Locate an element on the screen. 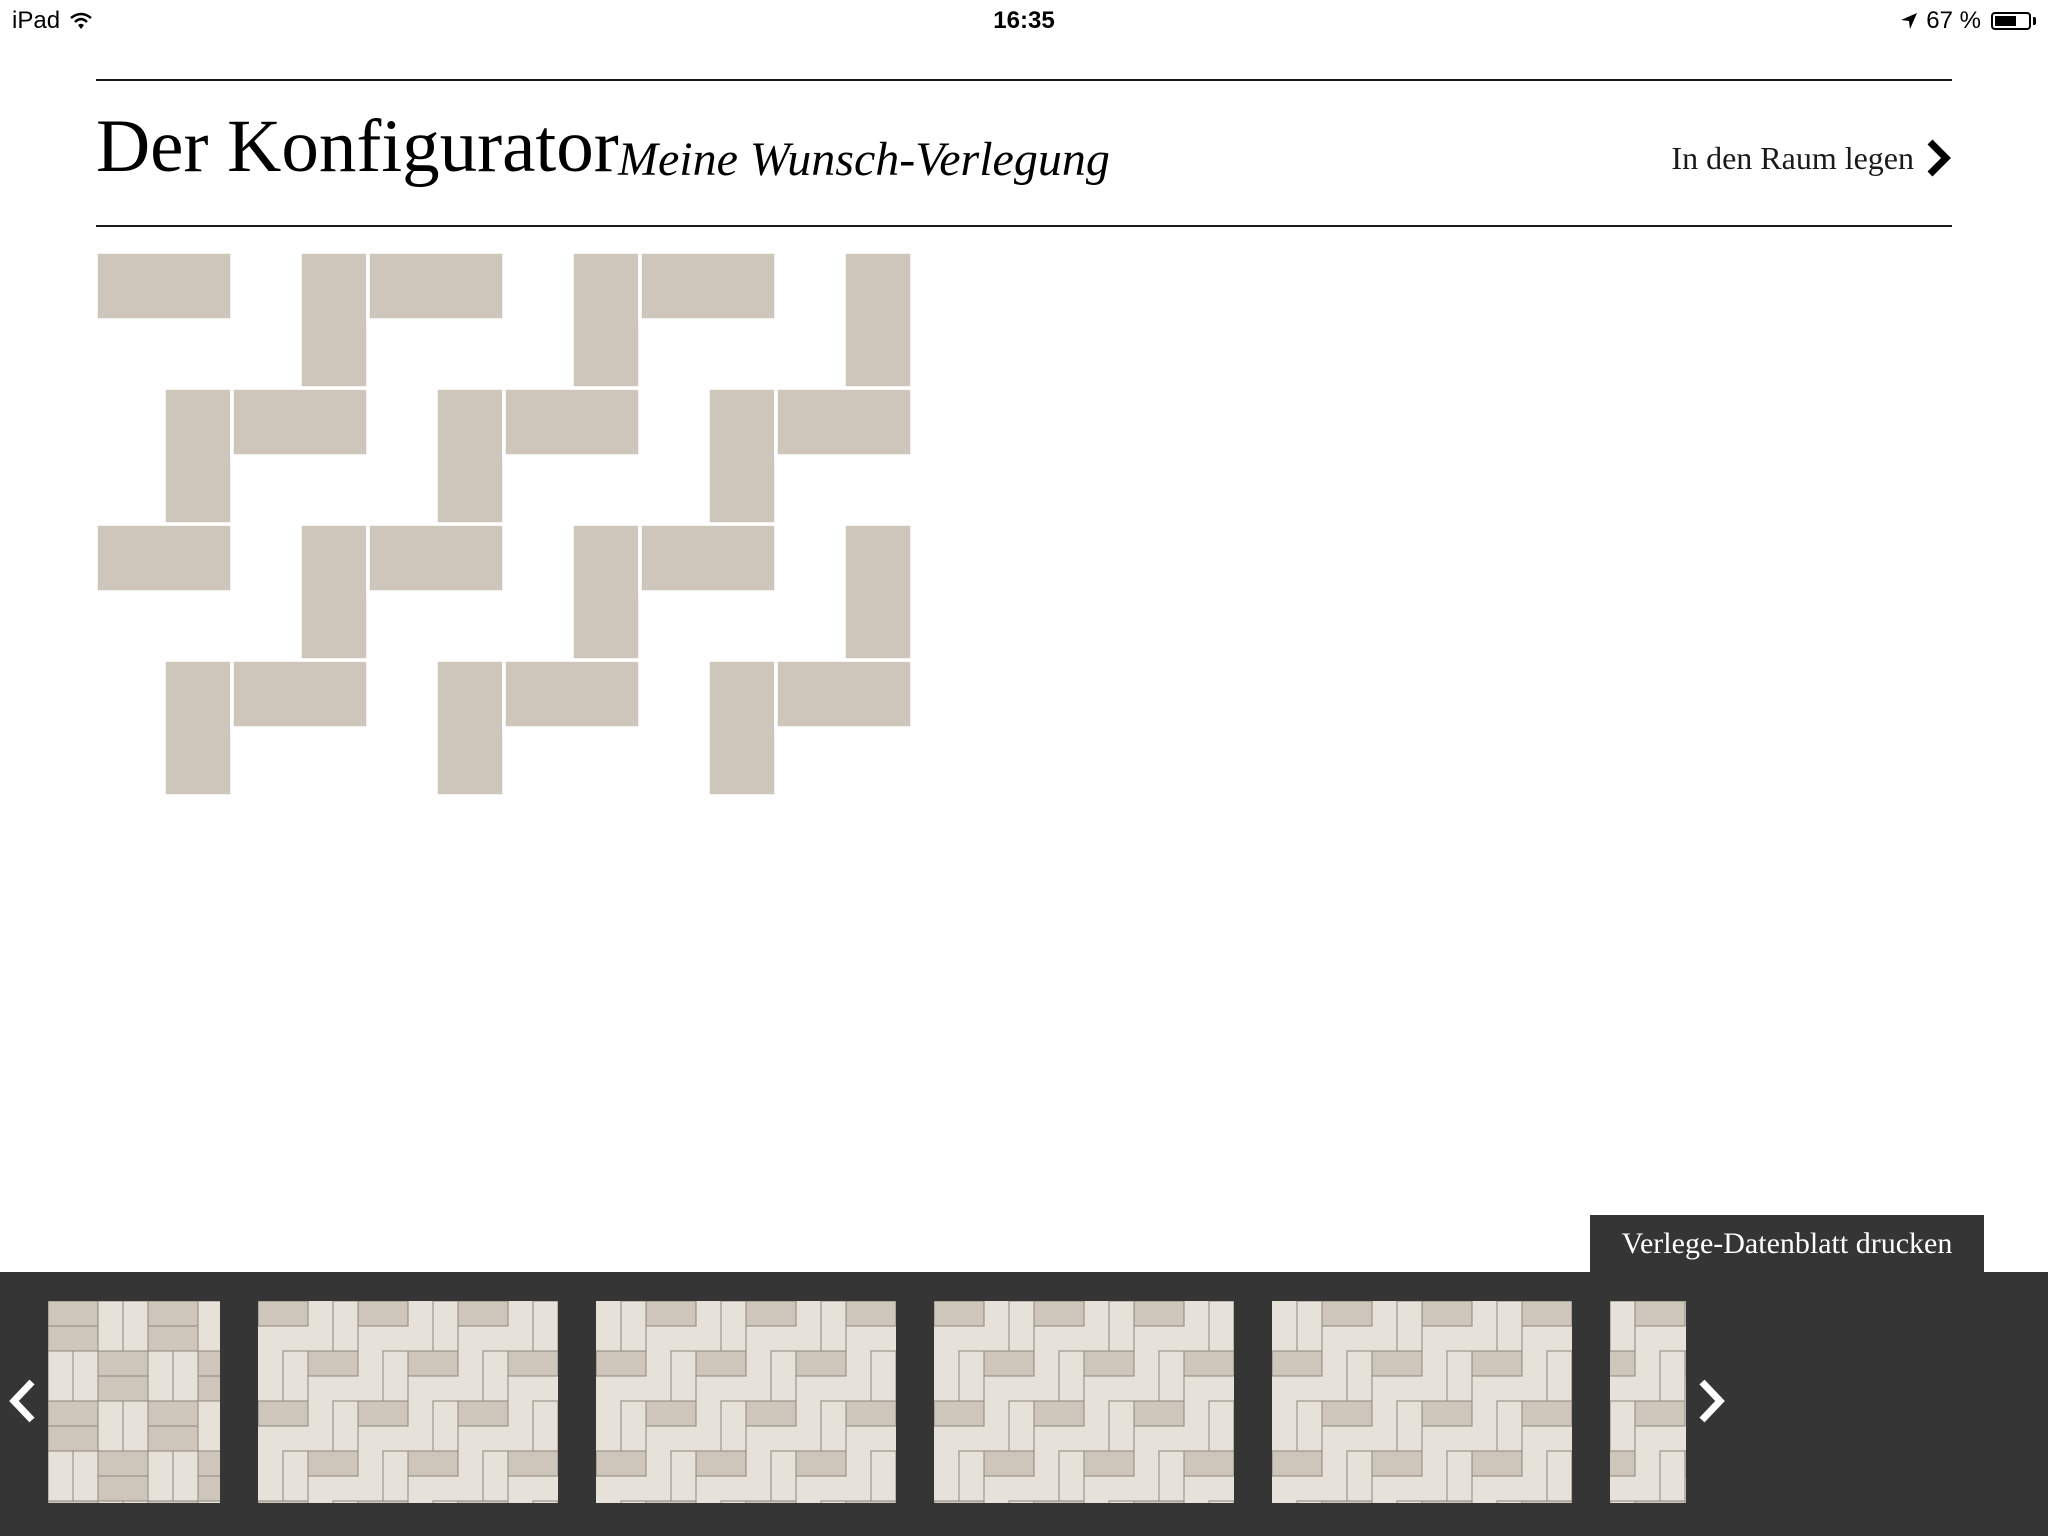 Image resolution: width=2048 pixels, height=1536 pixels. location-arrow-icon is located at coordinates (1909, 21).